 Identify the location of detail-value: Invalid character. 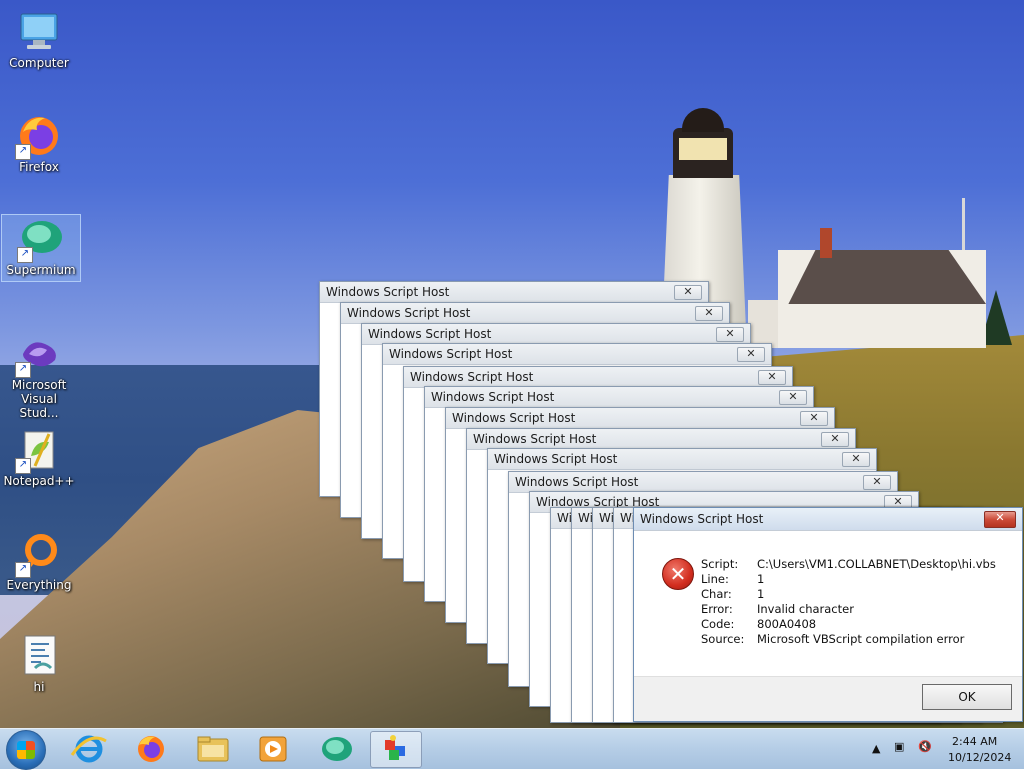
(805, 609).